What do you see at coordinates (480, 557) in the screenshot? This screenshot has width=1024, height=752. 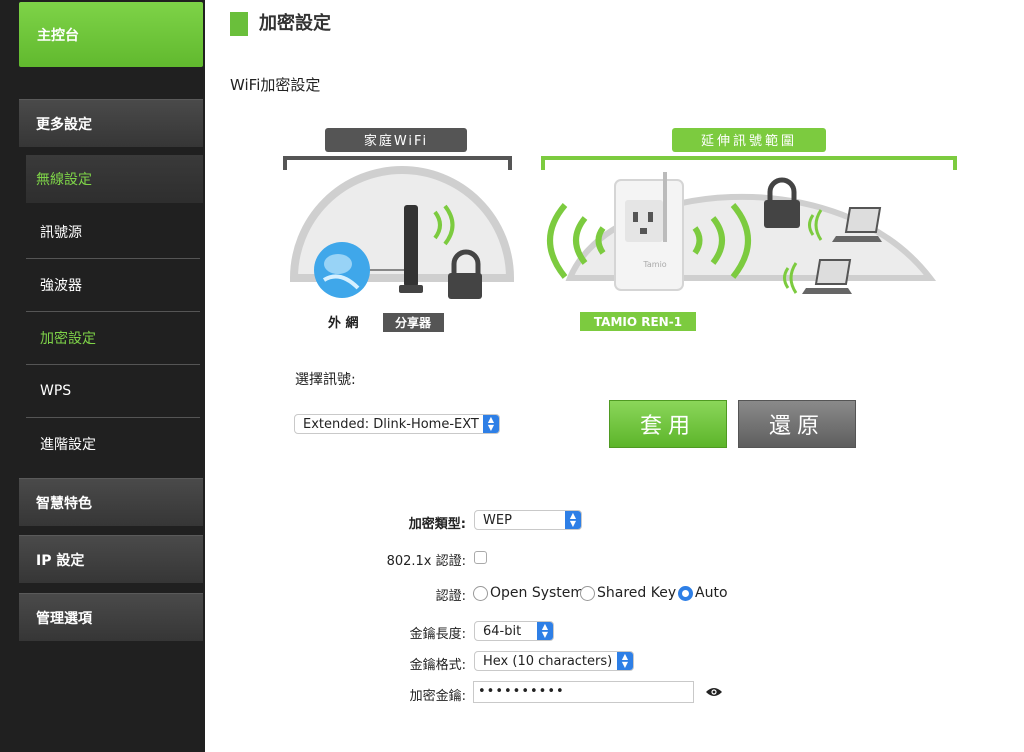 I see `dot1x-checkbox` at bounding box center [480, 557].